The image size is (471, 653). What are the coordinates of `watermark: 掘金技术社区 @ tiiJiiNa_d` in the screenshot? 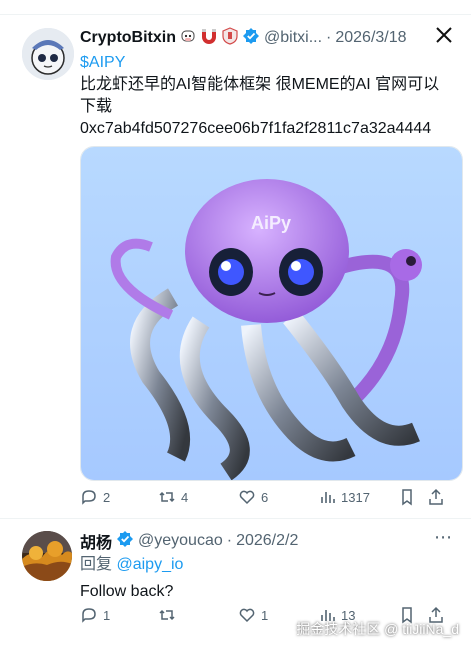 It's located at (377, 629).